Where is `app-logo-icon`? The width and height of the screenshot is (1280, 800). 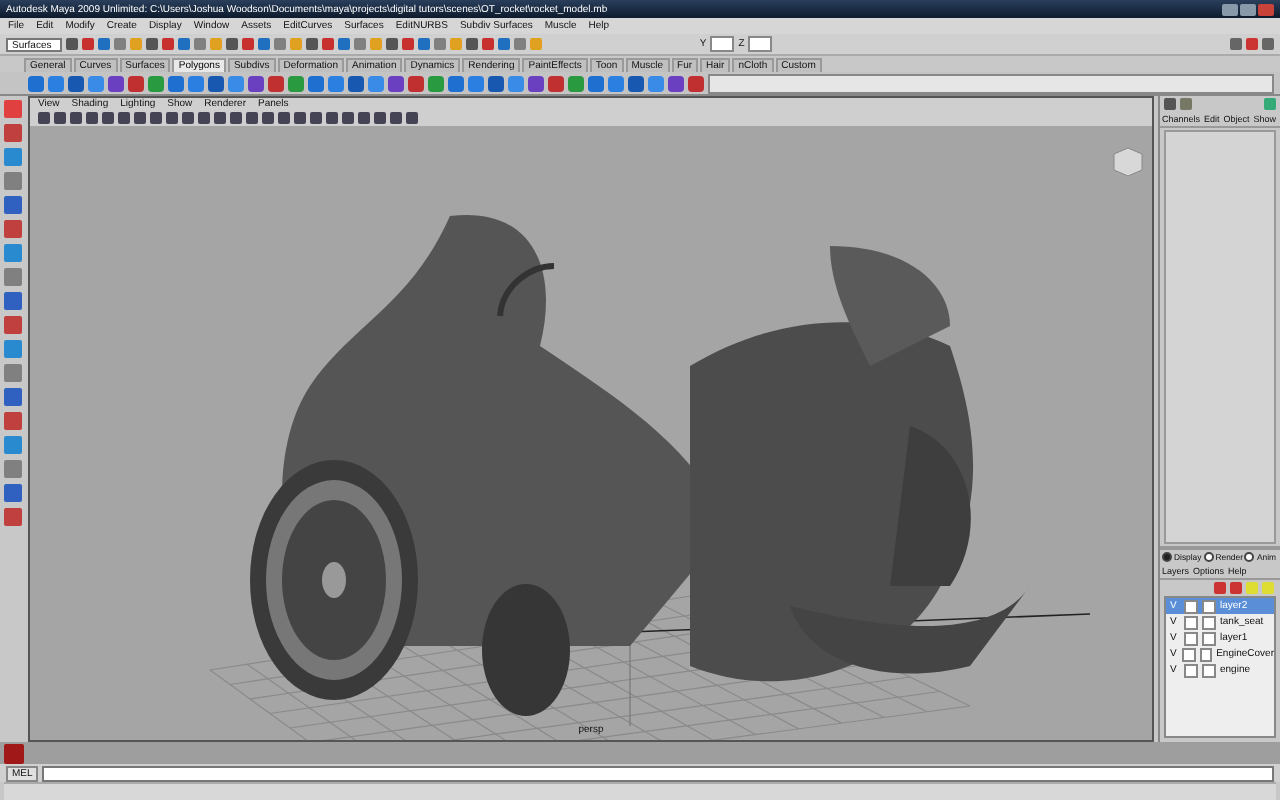
app-logo-icon is located at coordinates (14, 753).